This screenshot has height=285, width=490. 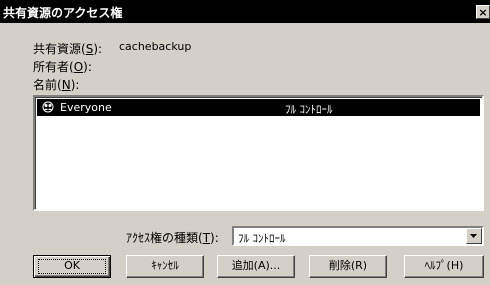 I want to click on ok-button-label: OK, so click(x=72, y=265).